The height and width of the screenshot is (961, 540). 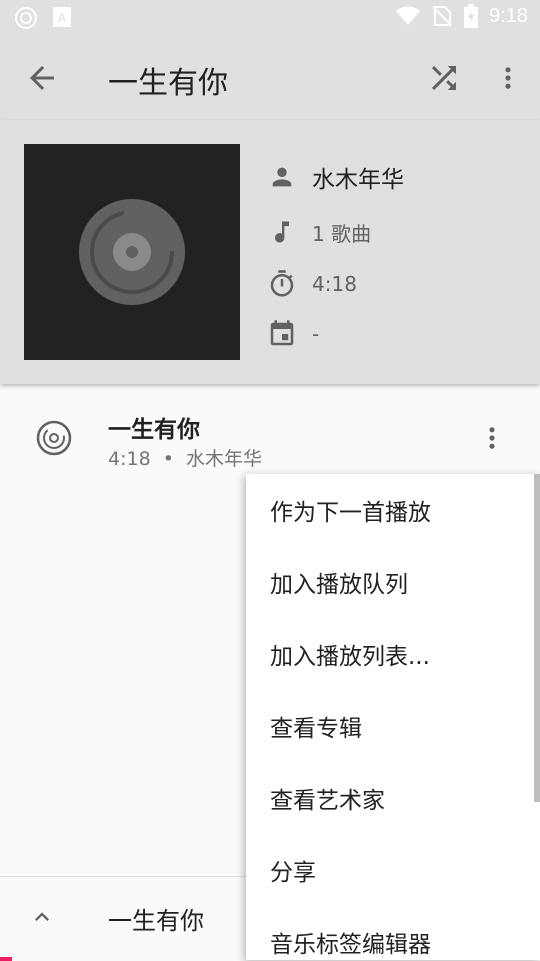 I want to click on menu-item-play-next: 作为下一首播放, so click(x=393, y=510).